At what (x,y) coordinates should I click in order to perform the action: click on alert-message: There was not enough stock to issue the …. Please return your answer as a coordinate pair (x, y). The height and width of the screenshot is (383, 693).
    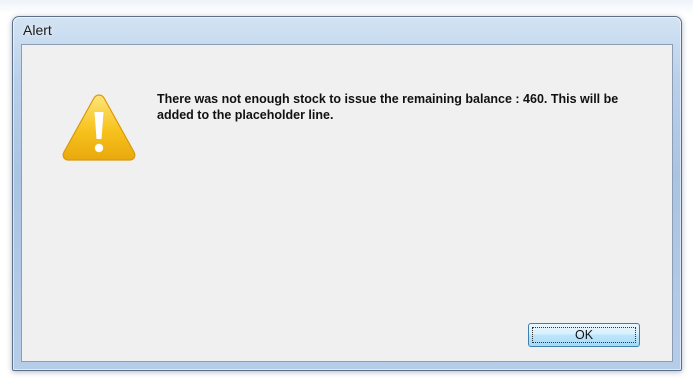
    Looking at the image, I should click on (388, 107).